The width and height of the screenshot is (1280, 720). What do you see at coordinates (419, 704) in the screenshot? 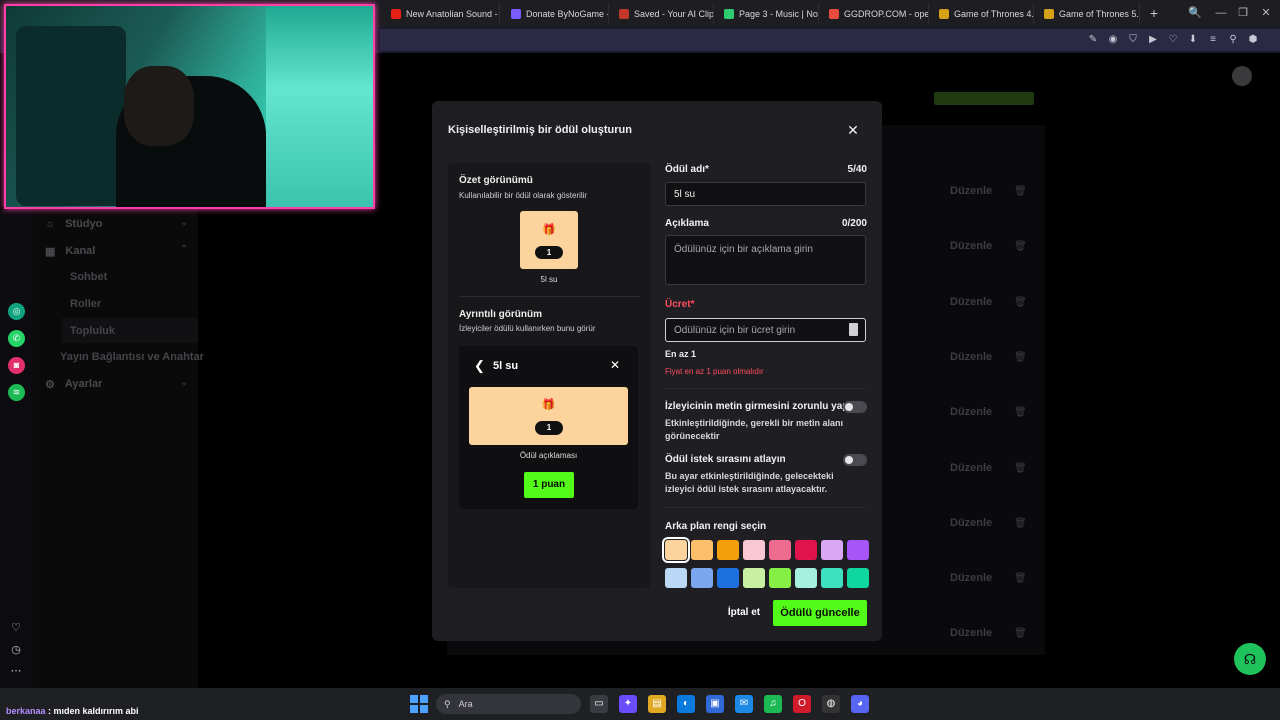
I see `windows-start-icon` at bounding box center [419, 704].